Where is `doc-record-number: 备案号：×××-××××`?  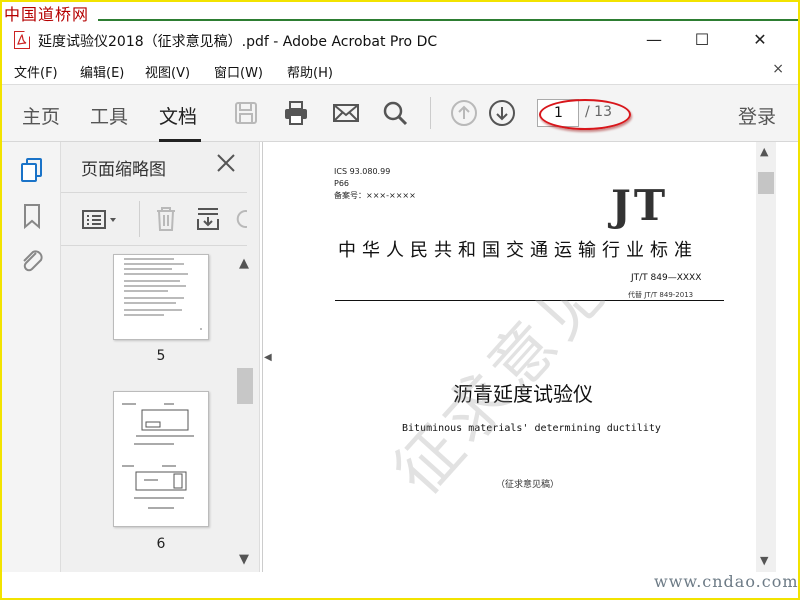
doc-record-number: 备案号：×××-×××× is located at coordinates (375, 195).